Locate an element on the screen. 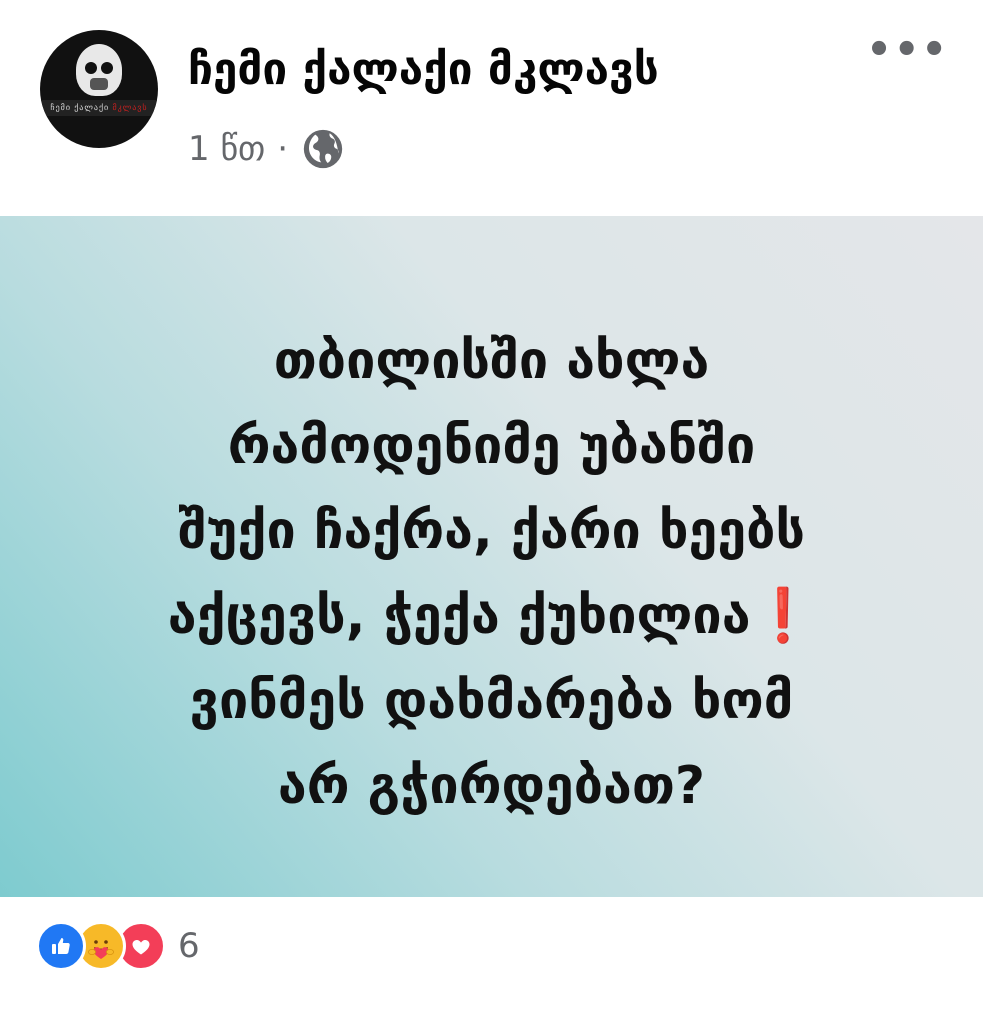 The width and height of the screenshot is (983, 1024). skull-eye-left is located at coordinates (91, 68).